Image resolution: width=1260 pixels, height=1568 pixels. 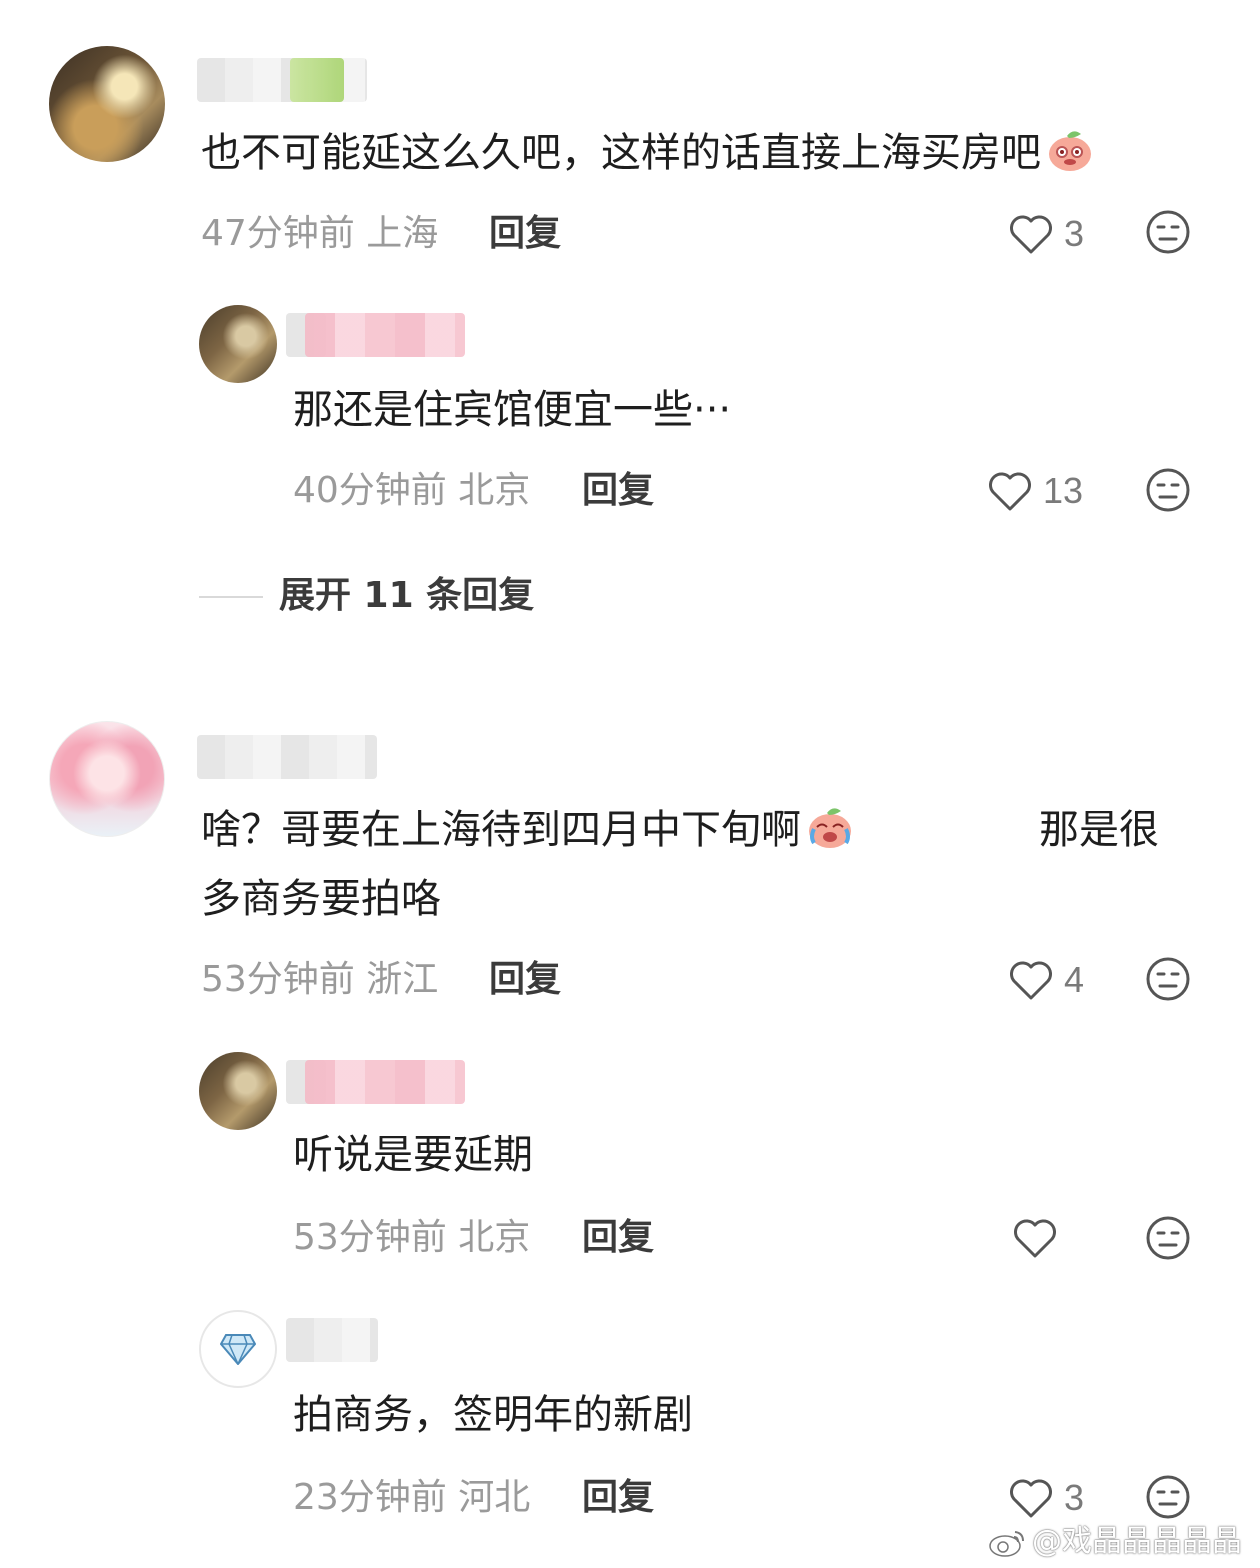 I want to click on comment-time: 23分钟前, so click(x=370, y=1497).